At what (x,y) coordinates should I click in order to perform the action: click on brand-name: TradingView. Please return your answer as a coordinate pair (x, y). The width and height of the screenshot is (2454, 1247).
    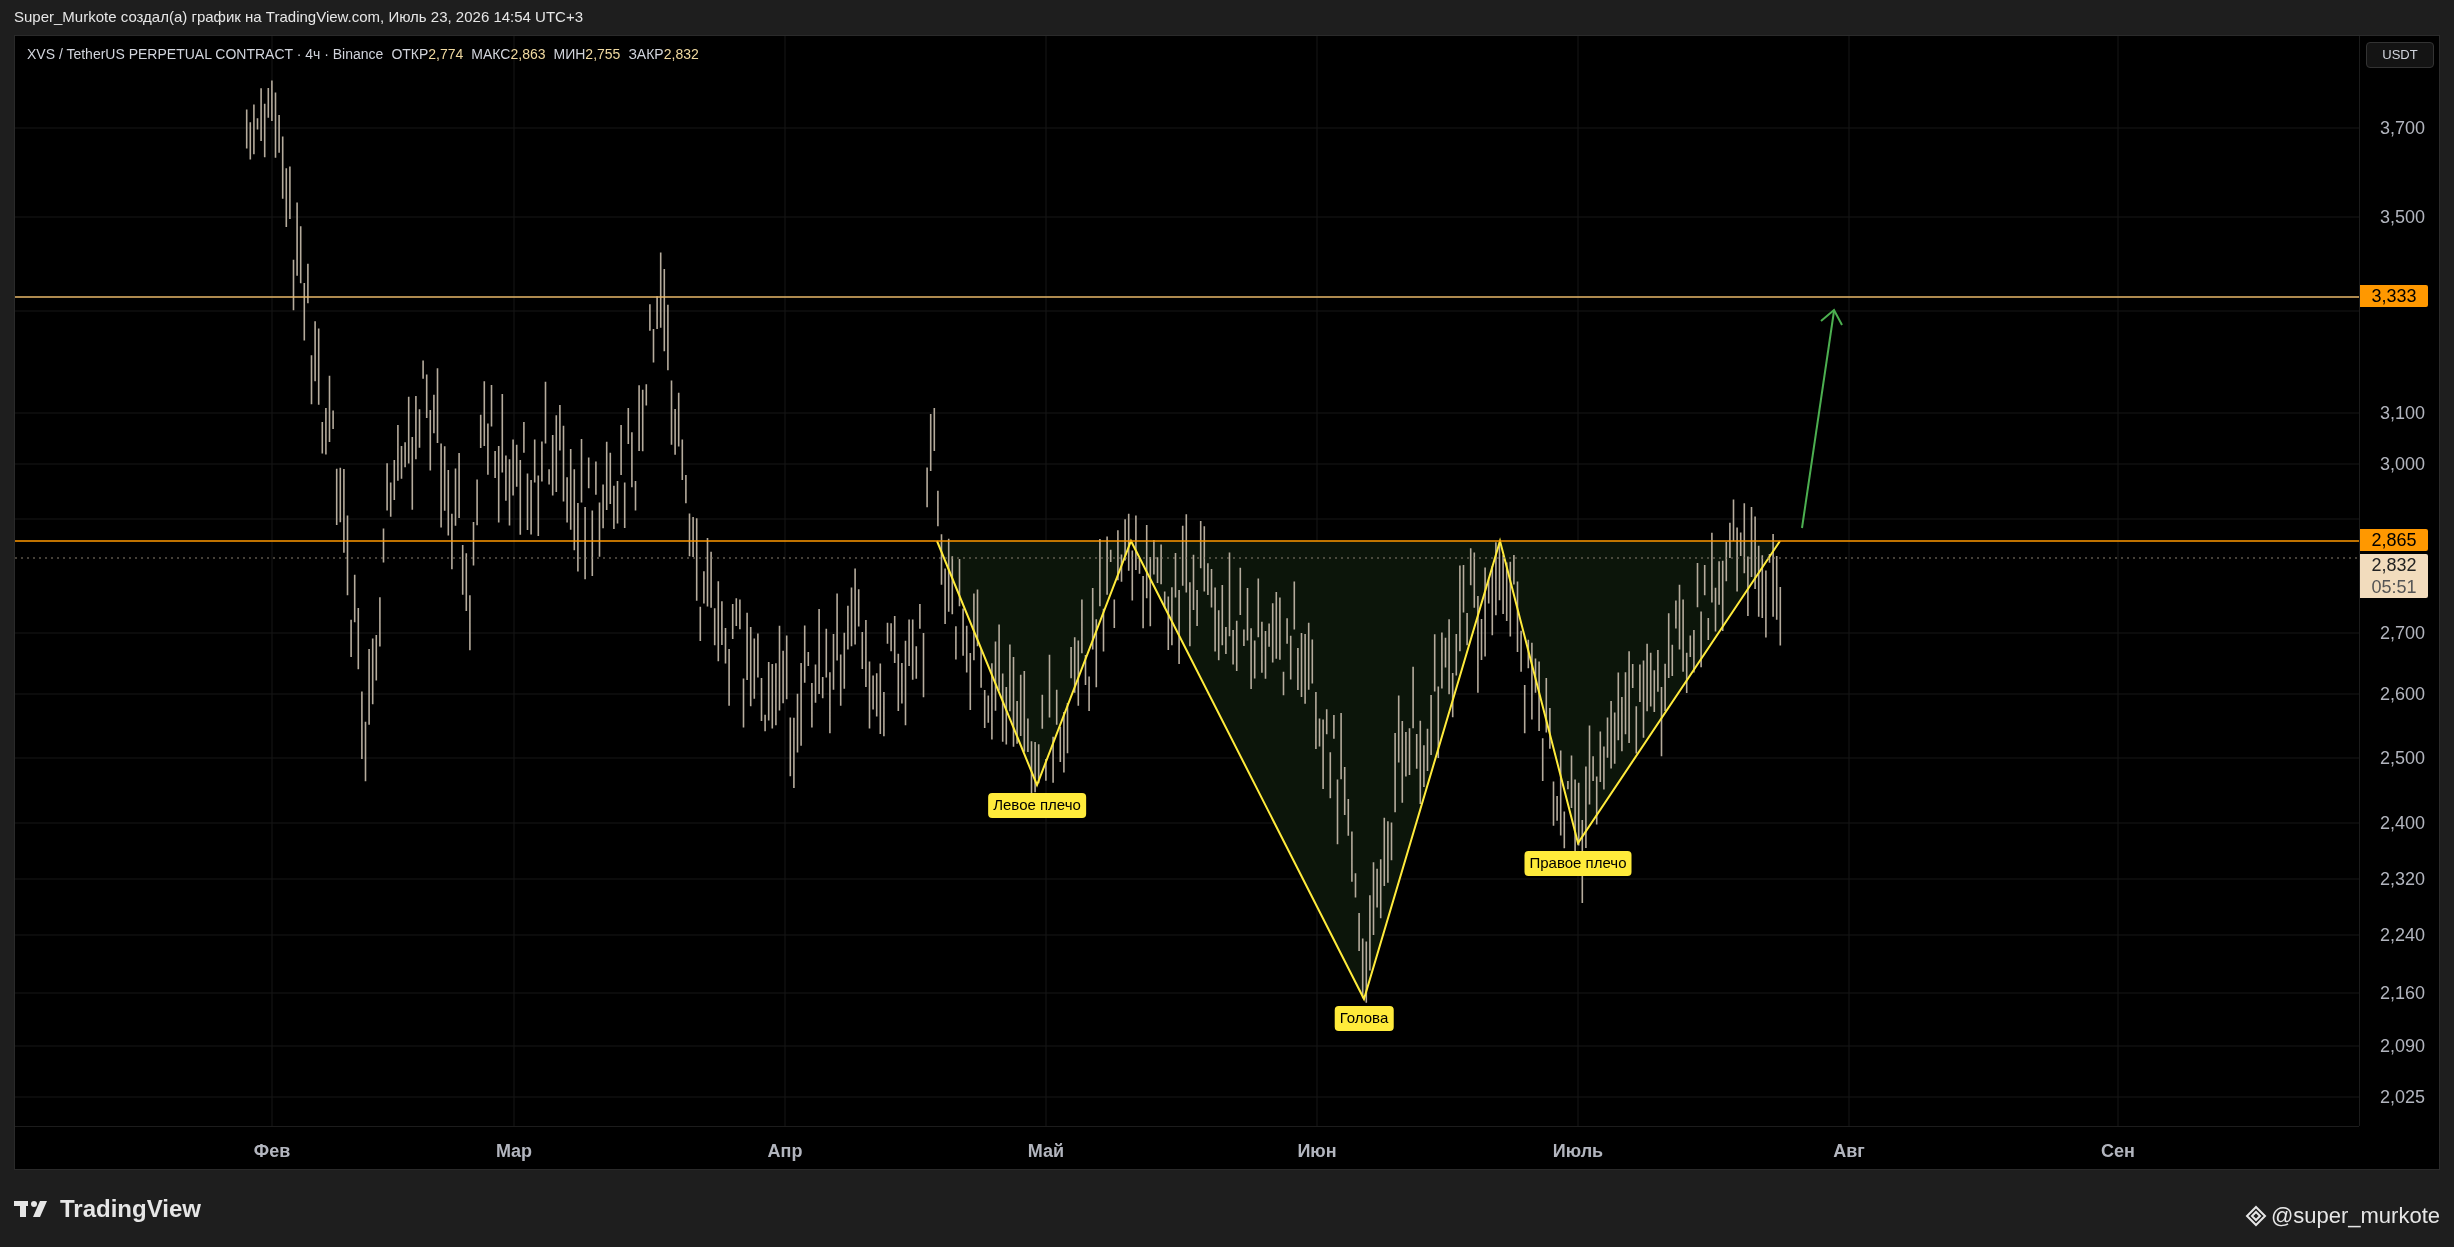
    Looking at the image, I should click on (130, 1208).